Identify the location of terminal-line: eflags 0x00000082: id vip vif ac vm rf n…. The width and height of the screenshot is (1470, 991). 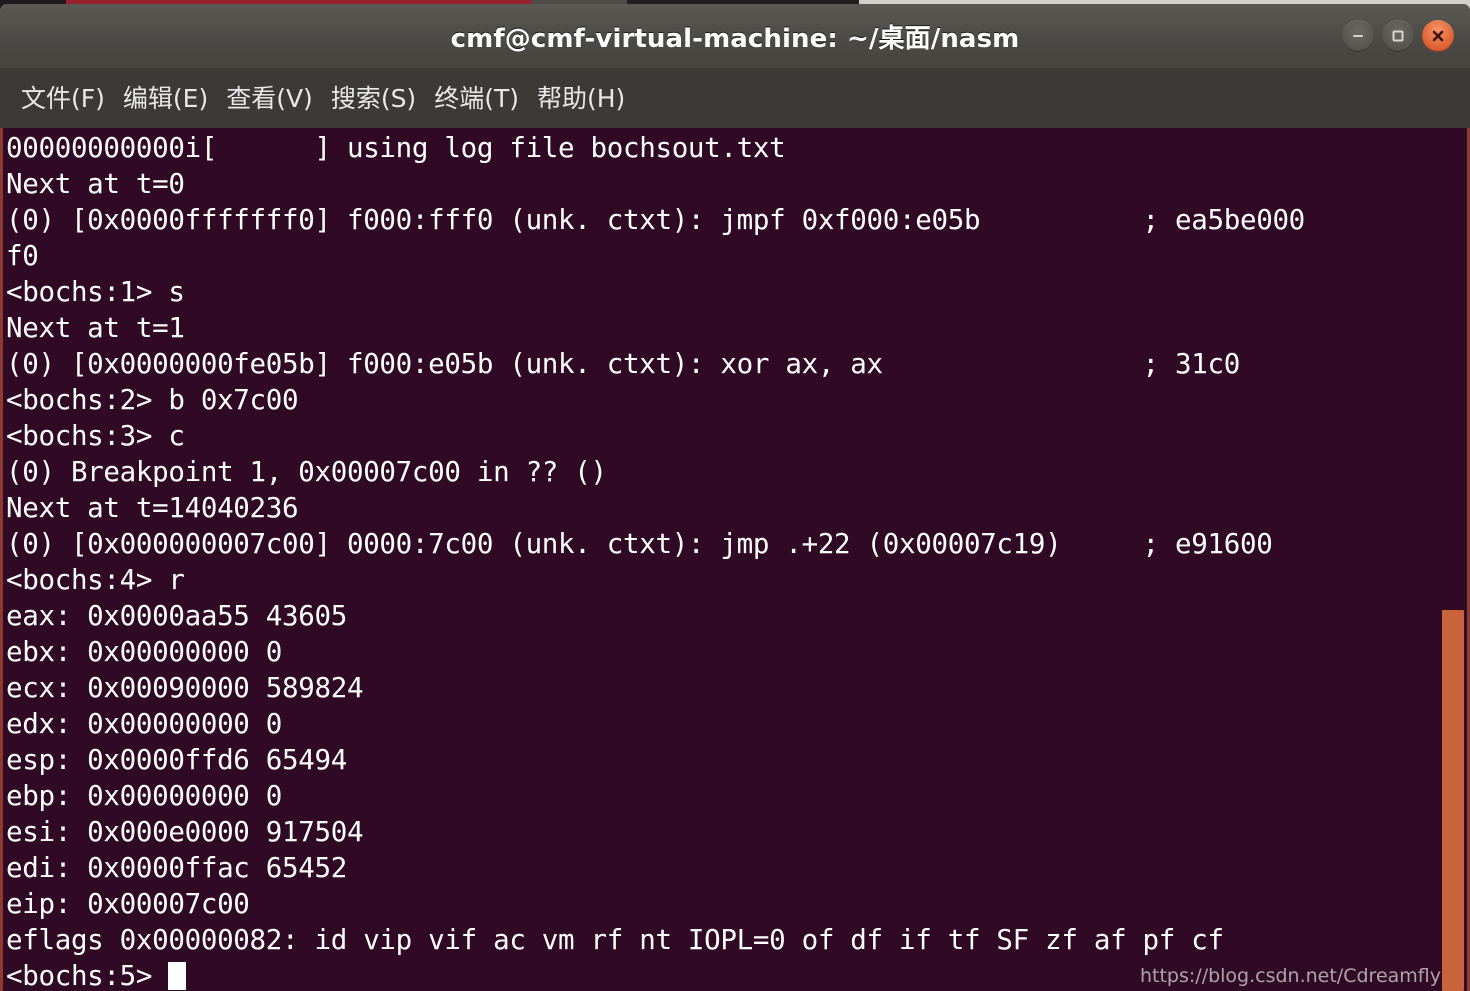
(615, 940).